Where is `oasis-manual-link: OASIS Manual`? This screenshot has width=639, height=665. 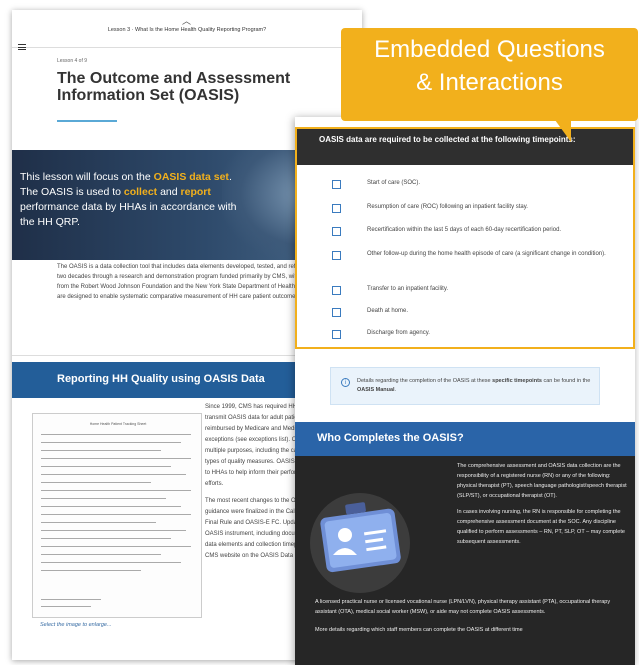
oasis-manual-link: OASIS Manual is located at coordinates (376, 390).